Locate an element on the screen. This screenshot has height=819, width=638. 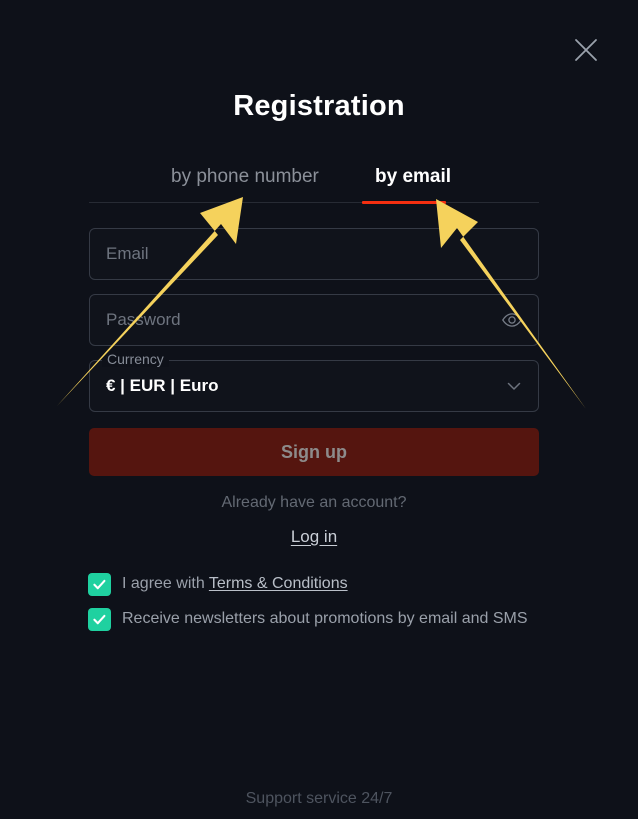
terms-checkbox is located at coordinates (99, 584).